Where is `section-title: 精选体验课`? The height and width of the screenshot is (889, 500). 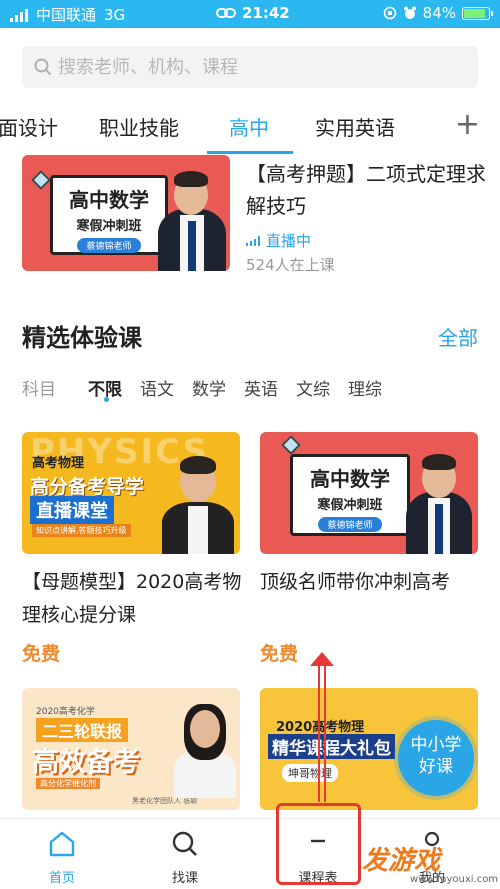 section-title: 精选体验课 is located at coordinates (82, 338).